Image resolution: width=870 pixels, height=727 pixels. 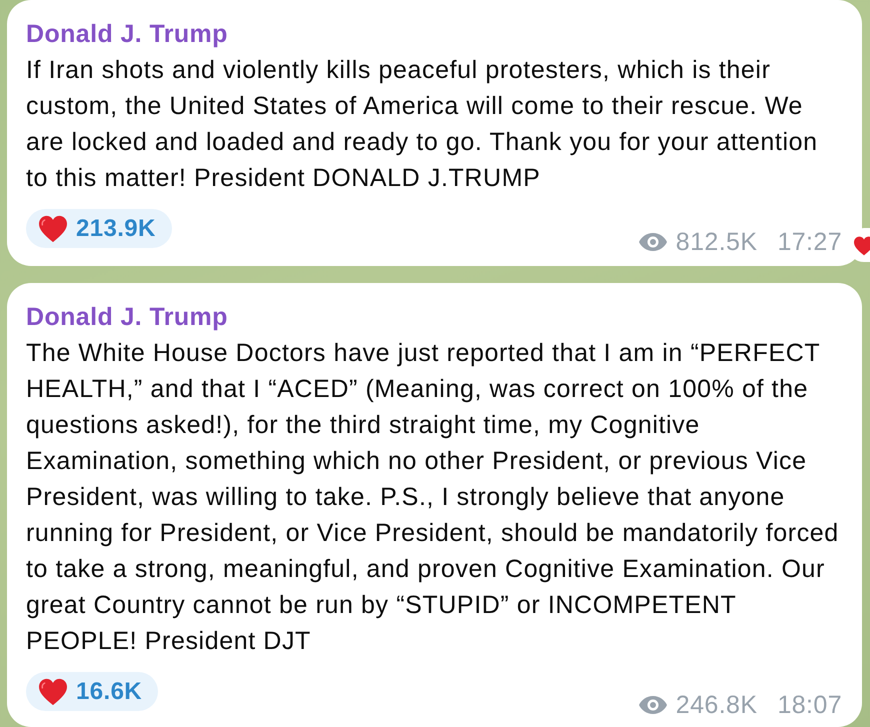 I want to click on message-time: 18:07, so click(x=809, y=705).